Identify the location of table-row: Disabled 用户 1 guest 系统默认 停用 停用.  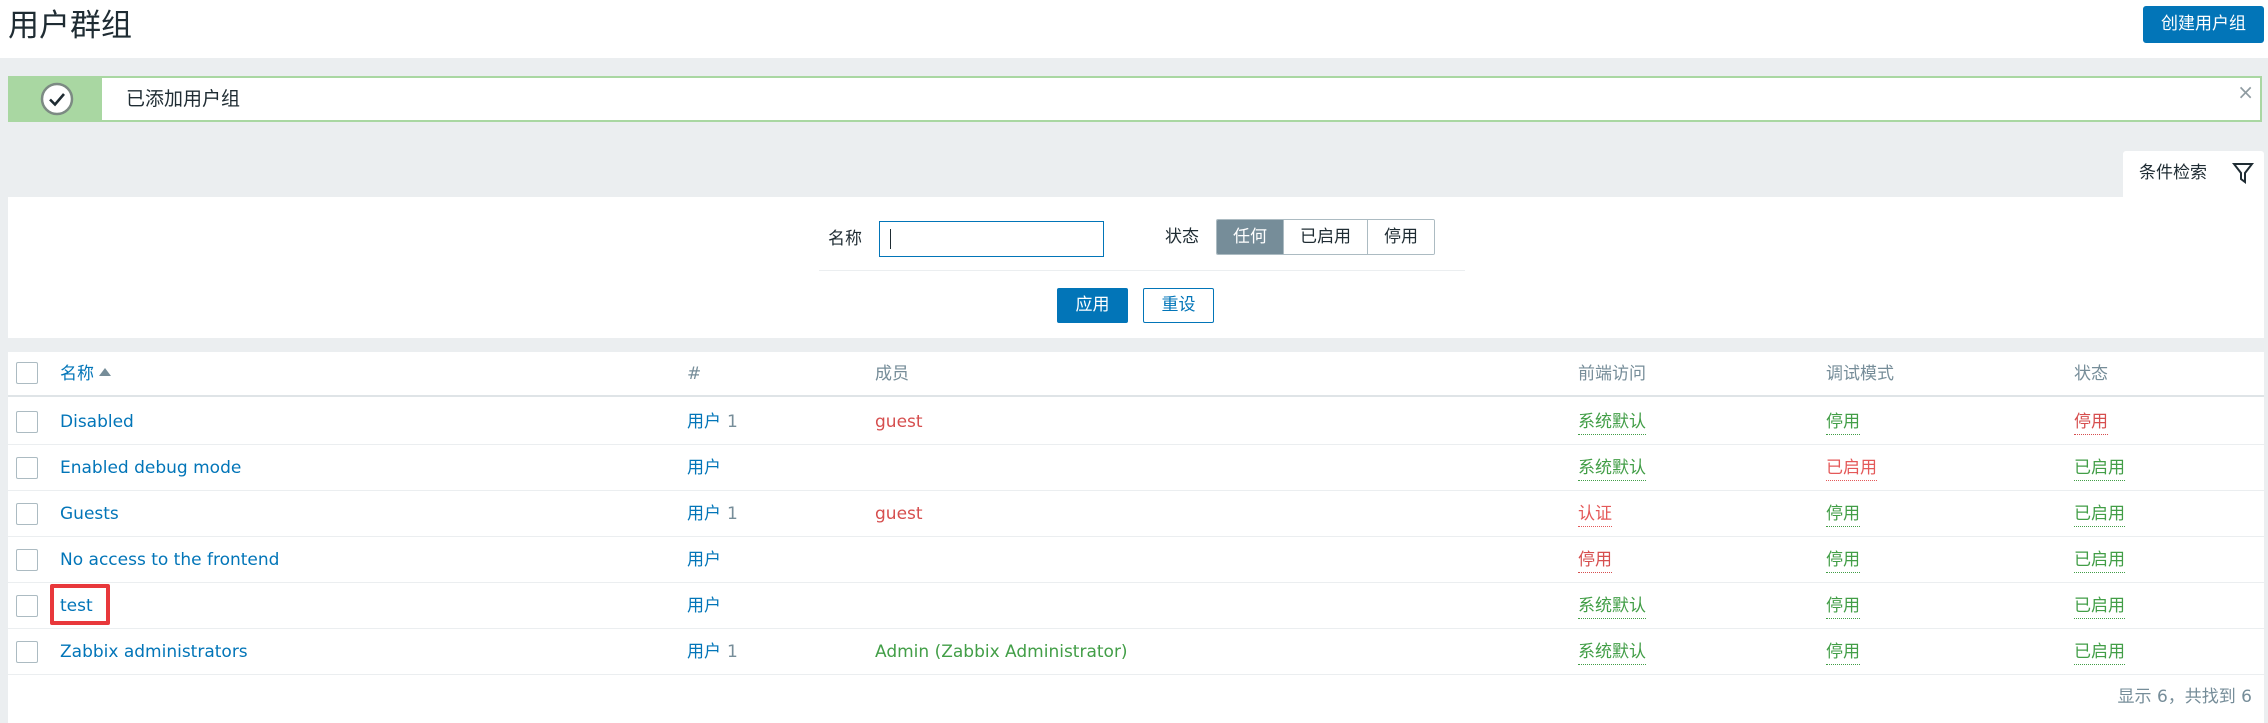
(1136, 422).